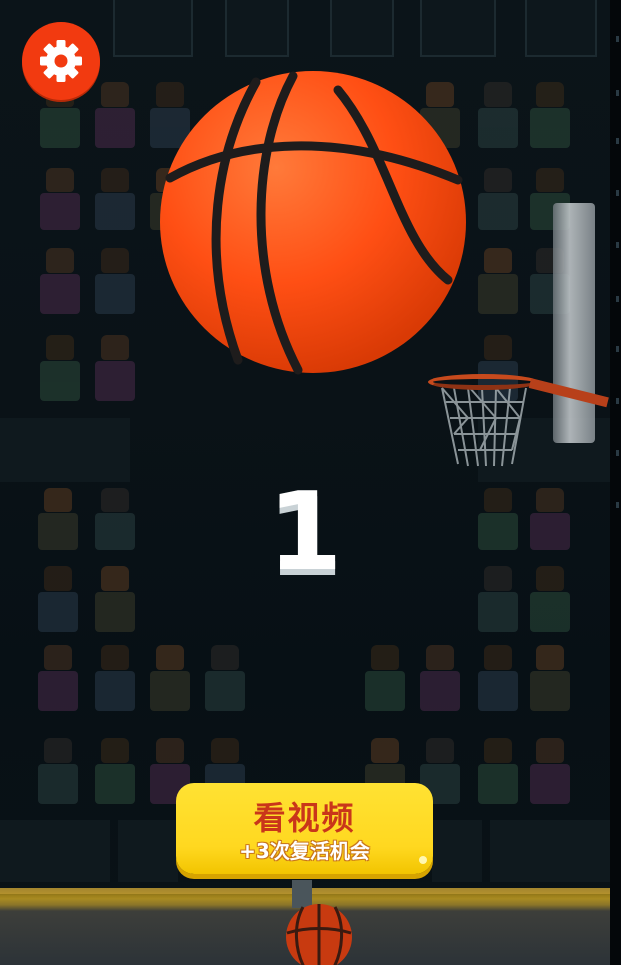 The width and height of the screenshot is (621, 965). I want to click on basket-rim, so click(483, 382).